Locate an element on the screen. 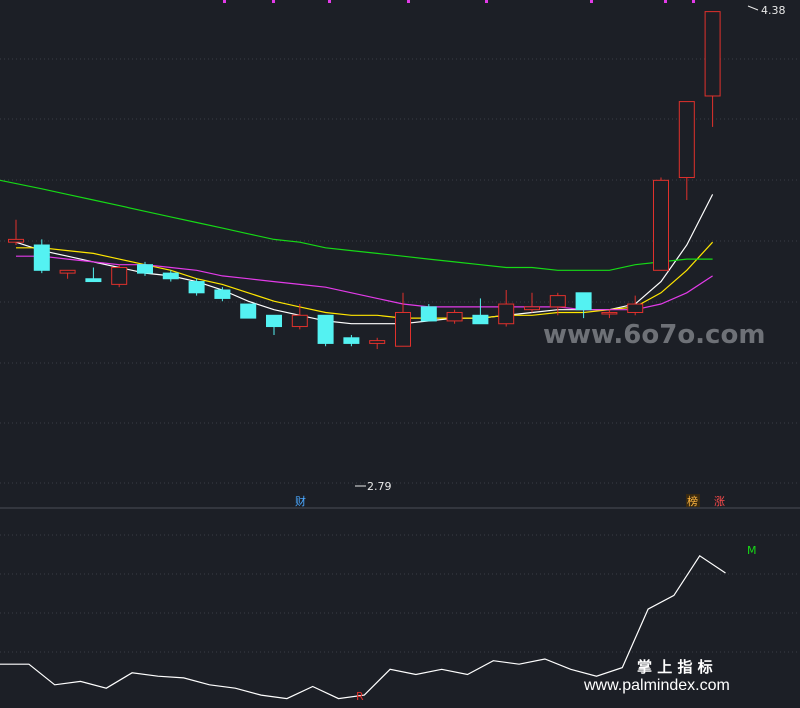  indicator-mark-r: R is located at coordinates (360, 696).